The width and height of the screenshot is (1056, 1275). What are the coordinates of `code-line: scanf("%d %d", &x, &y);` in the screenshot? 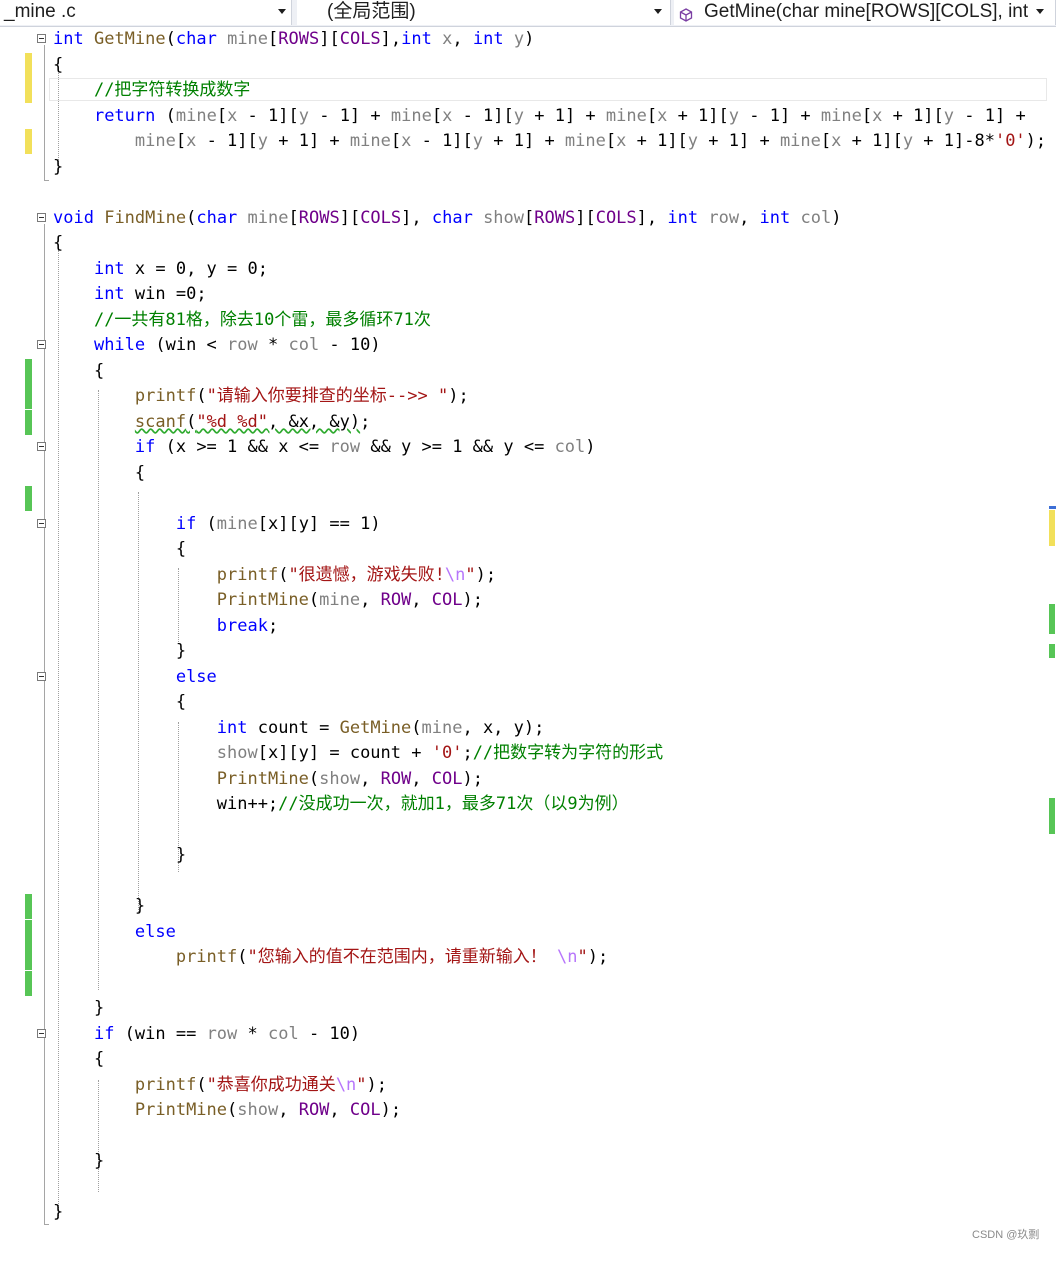 It's located at (525, 422).